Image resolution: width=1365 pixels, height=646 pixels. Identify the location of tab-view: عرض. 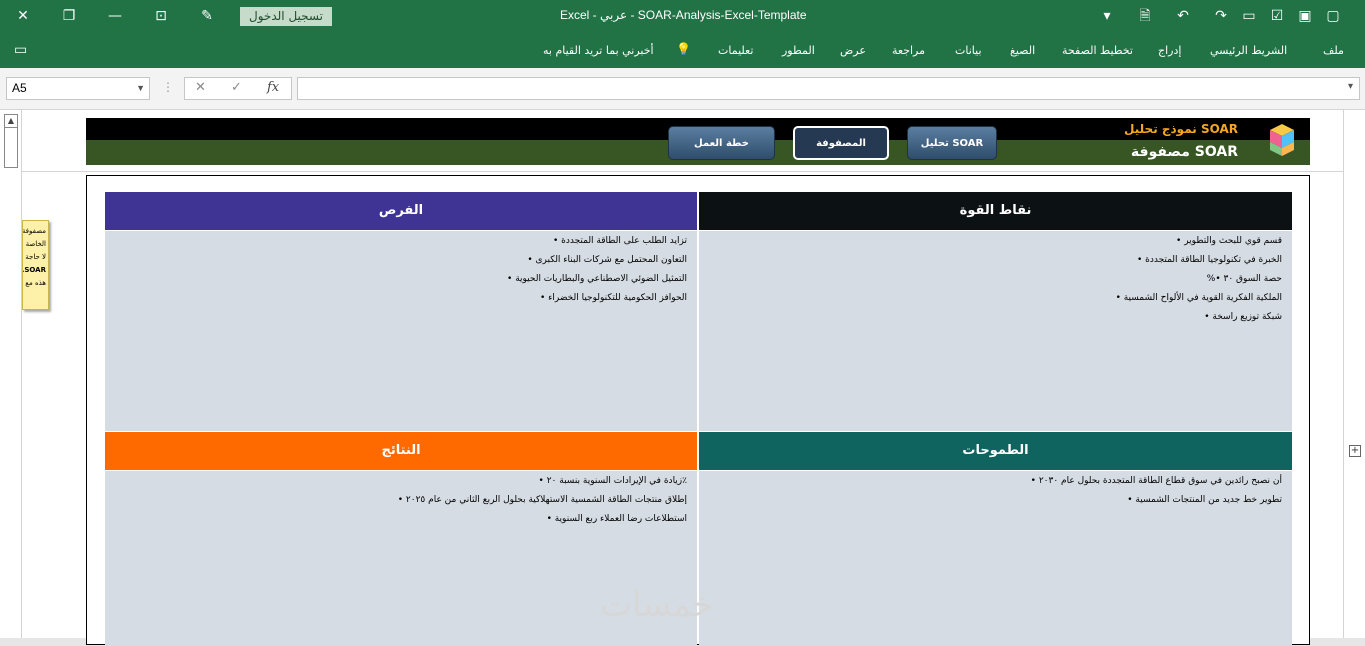
(853, 50).